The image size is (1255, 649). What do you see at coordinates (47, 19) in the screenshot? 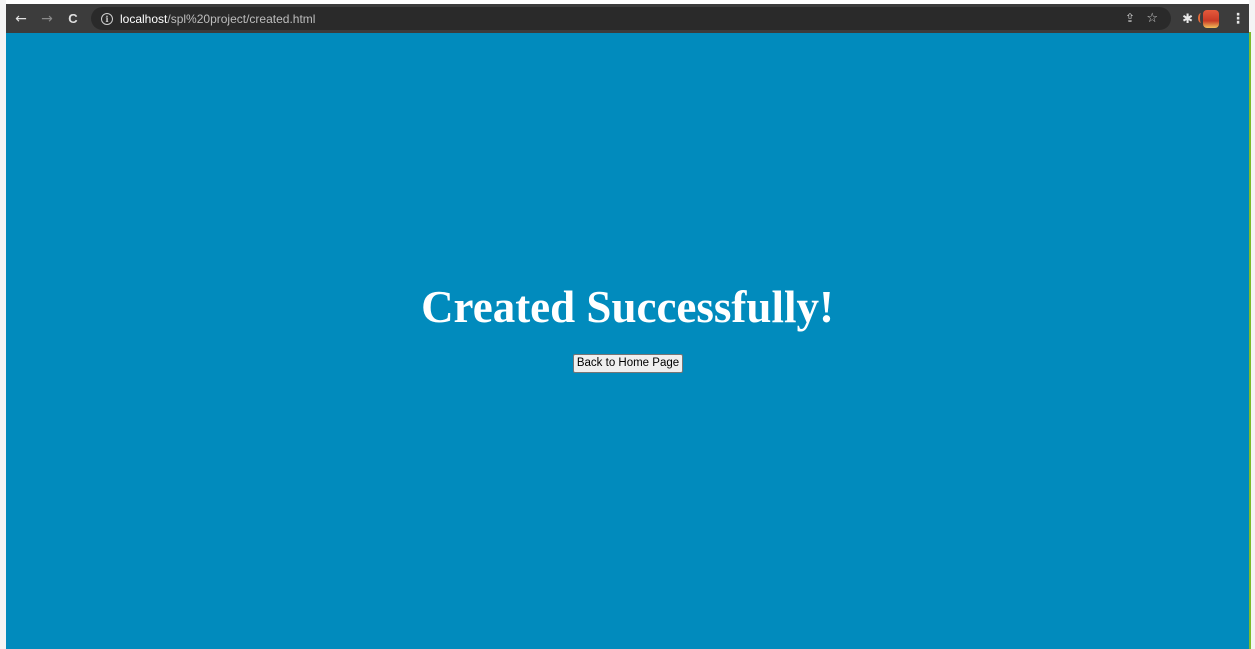
I see `forward-arrow-icon: →` at bounding box center [47, 19].